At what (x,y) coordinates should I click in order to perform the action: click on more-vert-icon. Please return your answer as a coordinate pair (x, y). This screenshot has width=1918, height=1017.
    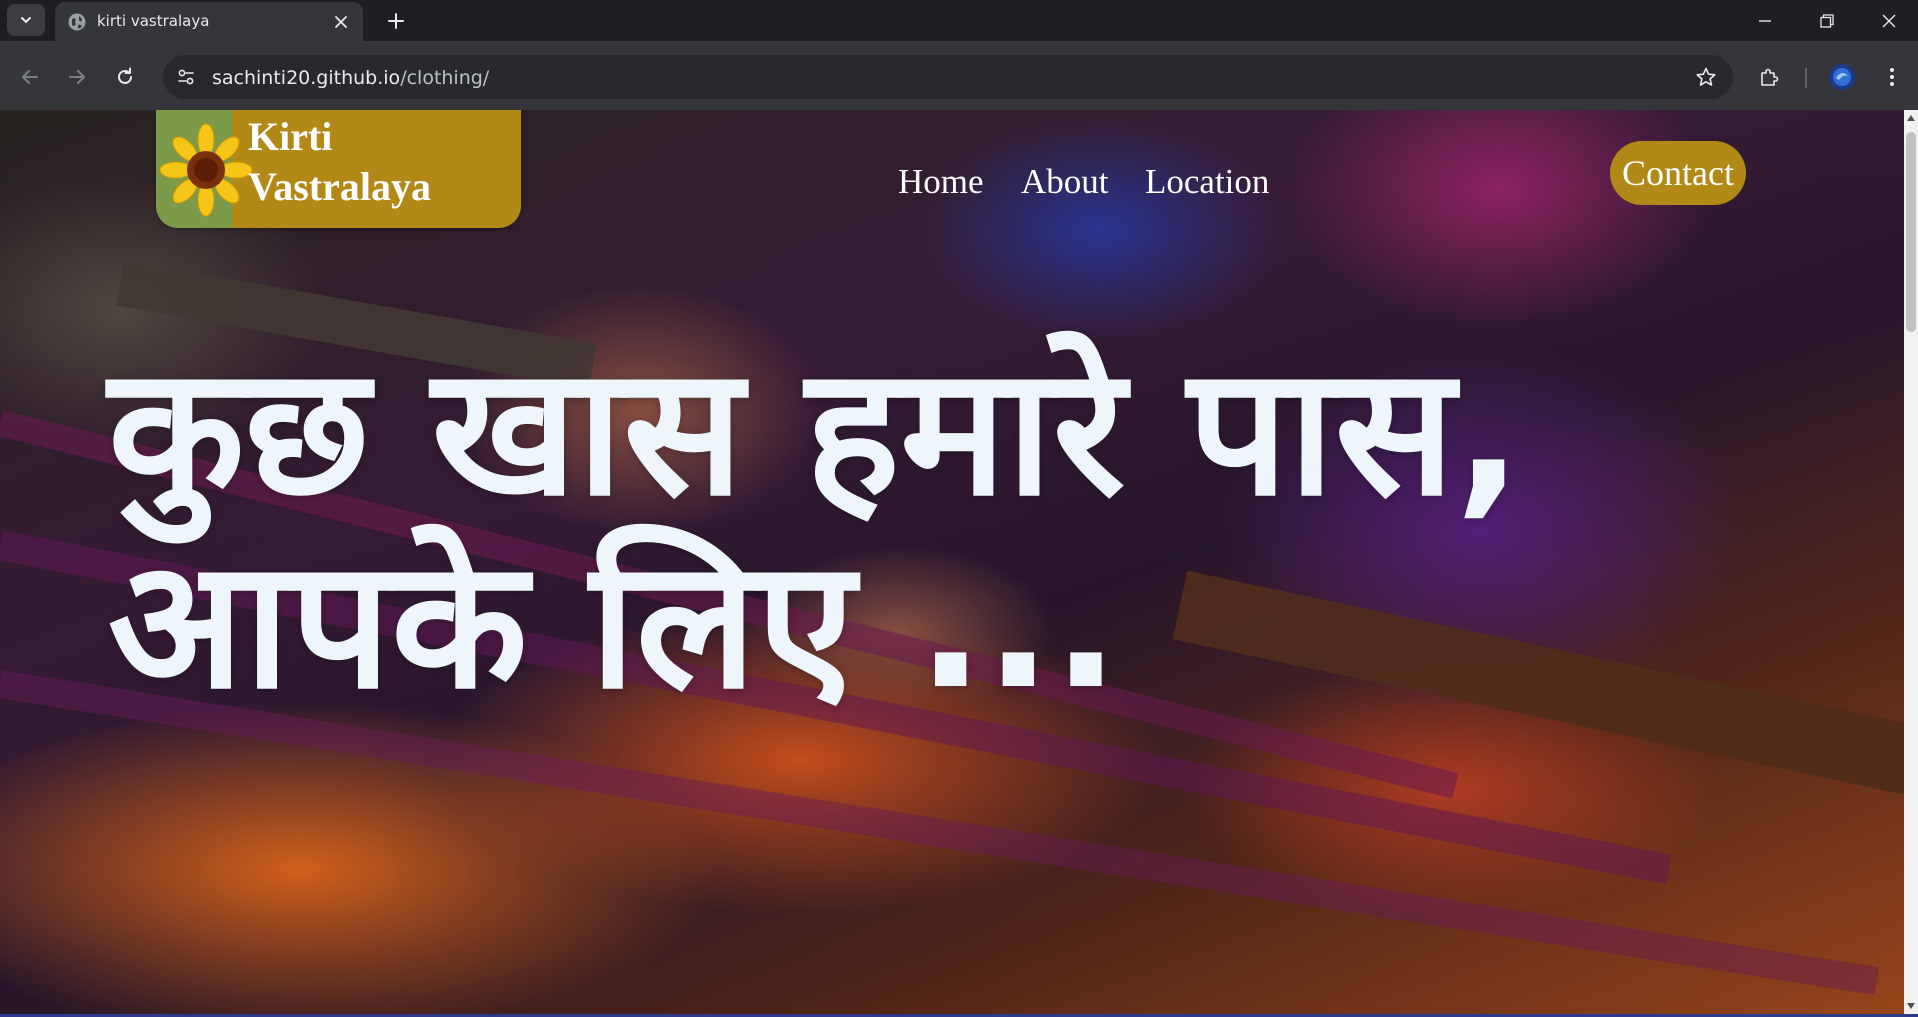
    Looking at the image, I should click on (1892, 77).